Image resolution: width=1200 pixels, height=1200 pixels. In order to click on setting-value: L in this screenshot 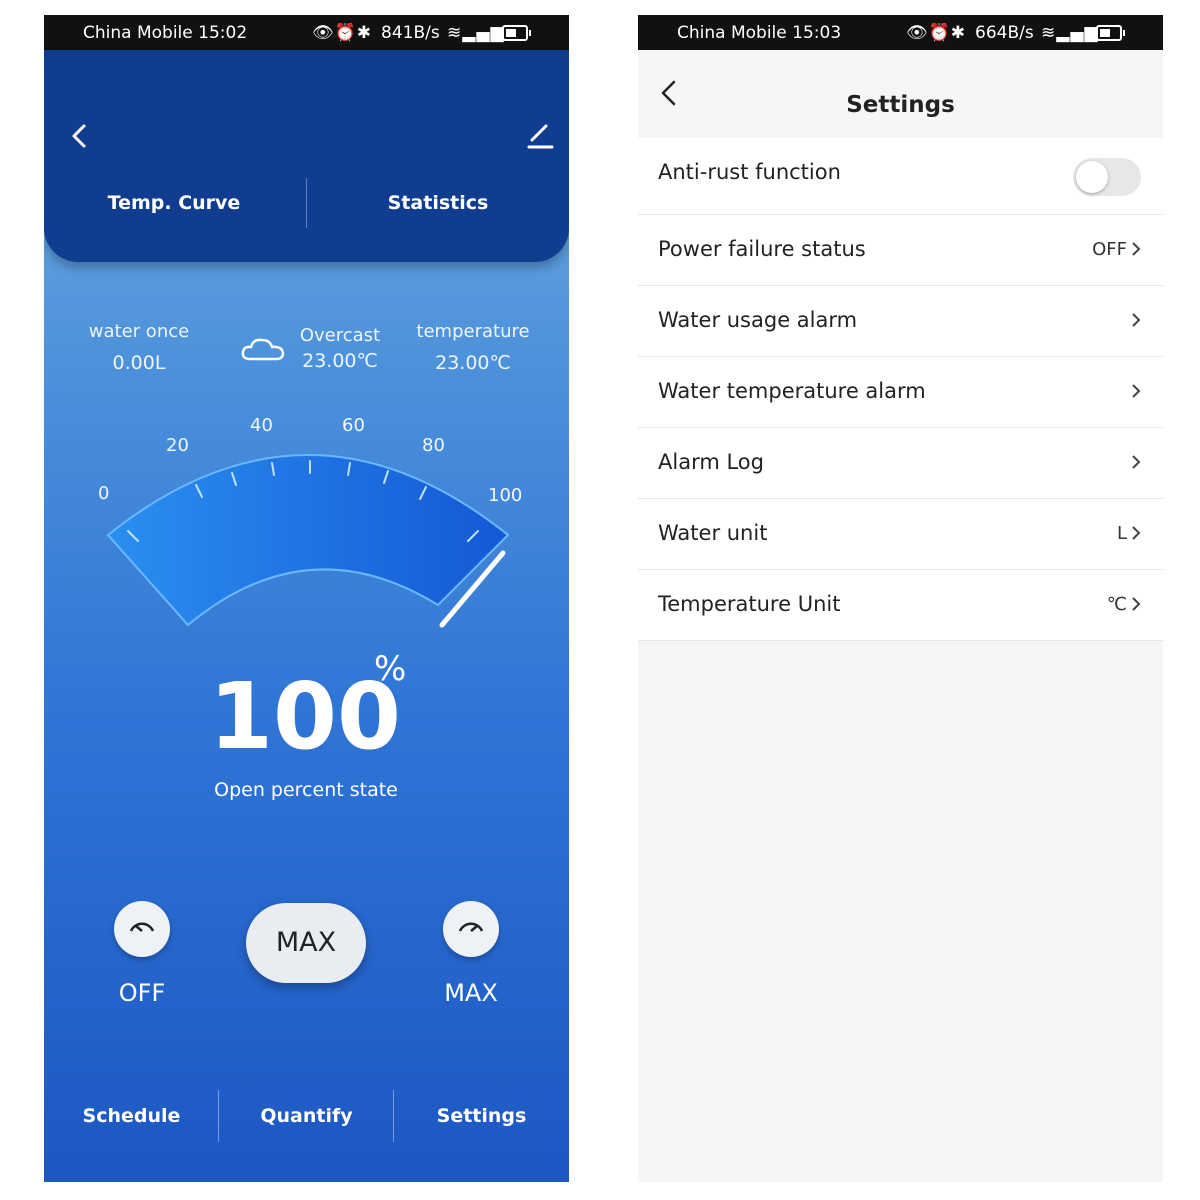, I will do `click(1121, 533)`.